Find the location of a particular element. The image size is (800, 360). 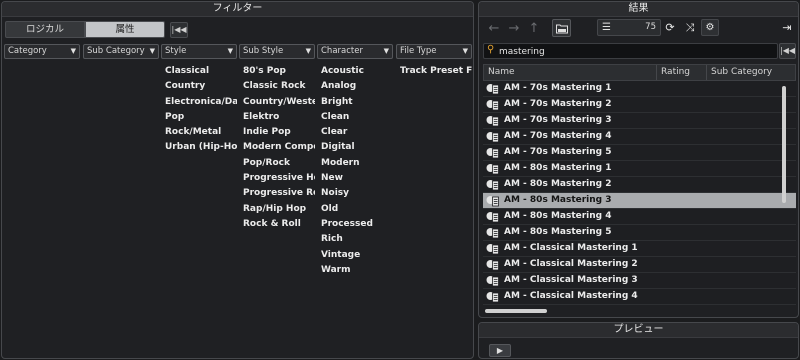

browse-folder-button is located at coordinates (561, 28).